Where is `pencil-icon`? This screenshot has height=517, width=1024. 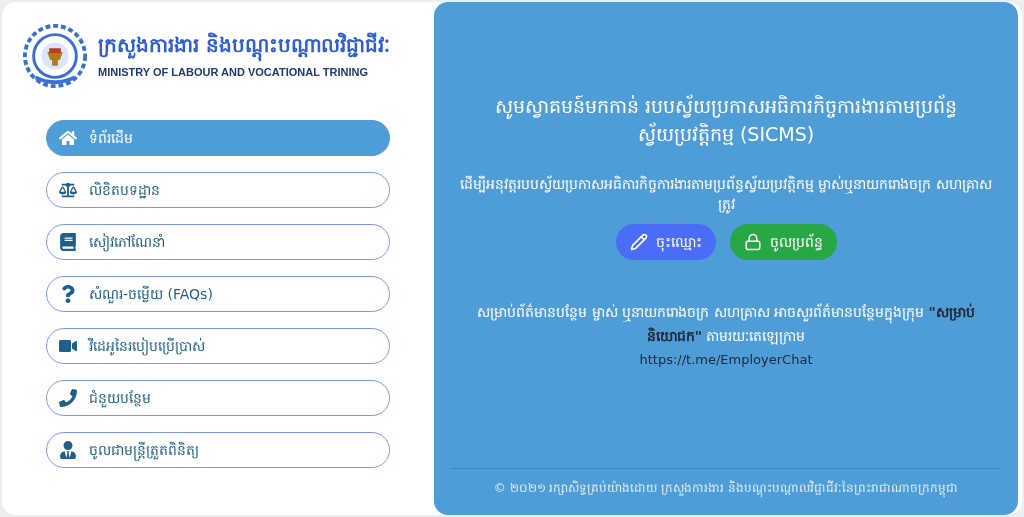
pencil-icon is located at coordinates (638, 242).